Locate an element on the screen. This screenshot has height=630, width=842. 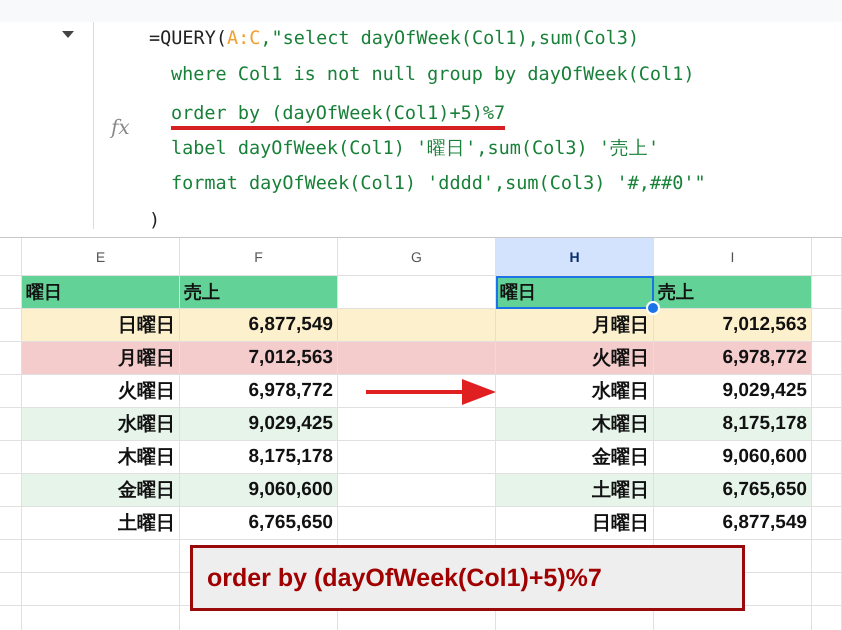
formula-line: ) is located at coordinates (154, 221).